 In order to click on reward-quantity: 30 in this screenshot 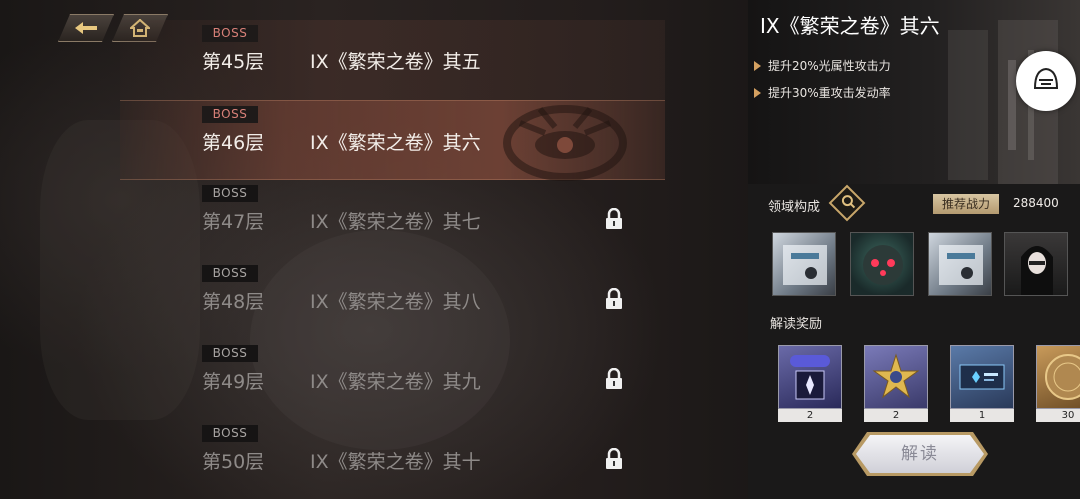, I will do `click(1058, 415)`.